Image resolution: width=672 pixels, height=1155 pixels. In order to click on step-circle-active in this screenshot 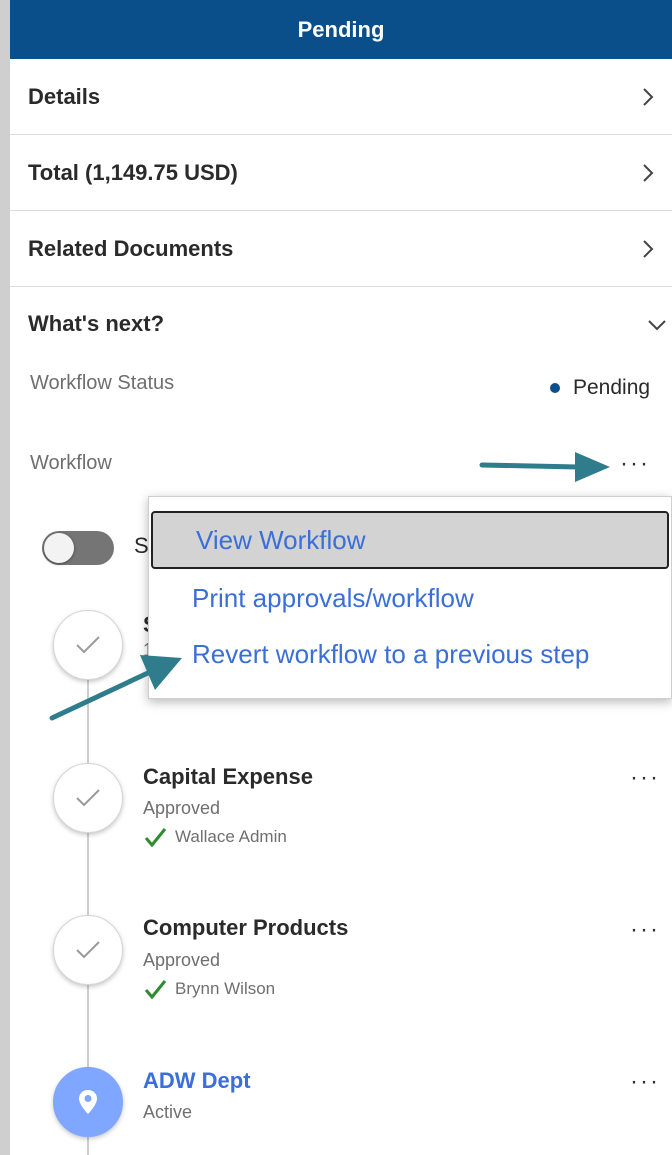, I will do `click(88, 1102)`.